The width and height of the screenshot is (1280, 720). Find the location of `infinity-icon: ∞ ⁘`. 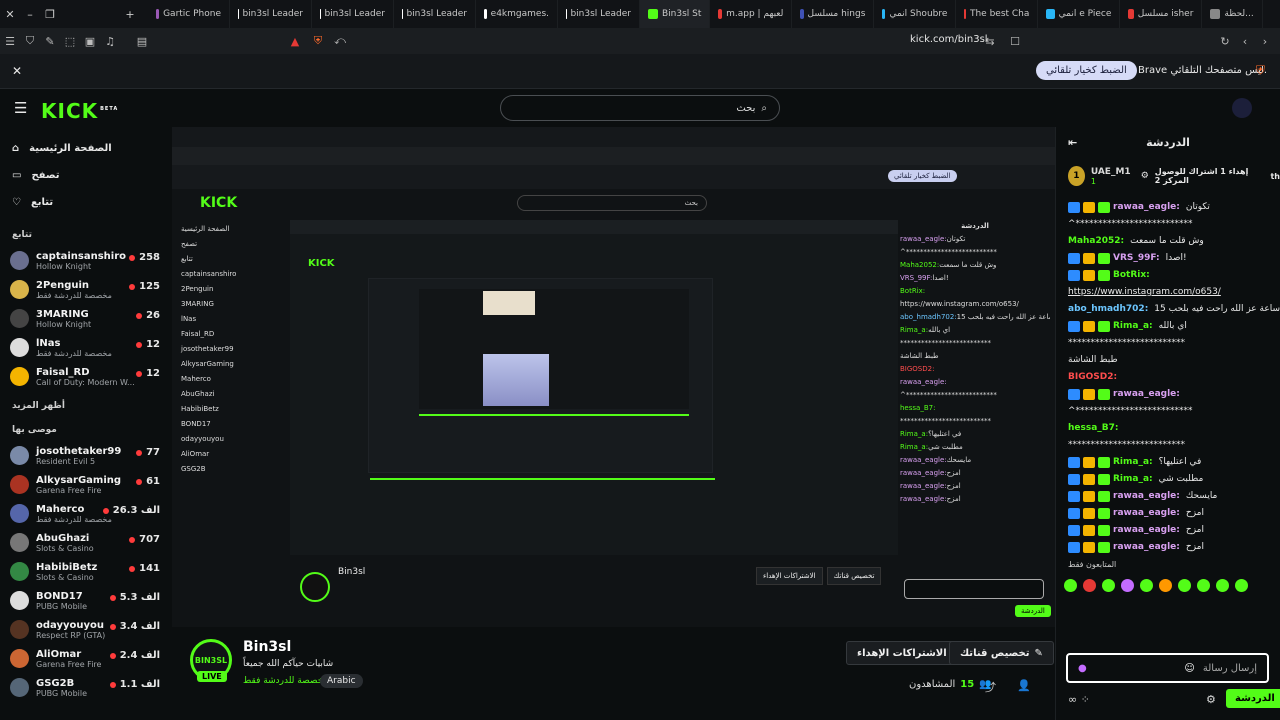

infinity-icon: ∞ ⁘ is located at coordinates (1079, 699).